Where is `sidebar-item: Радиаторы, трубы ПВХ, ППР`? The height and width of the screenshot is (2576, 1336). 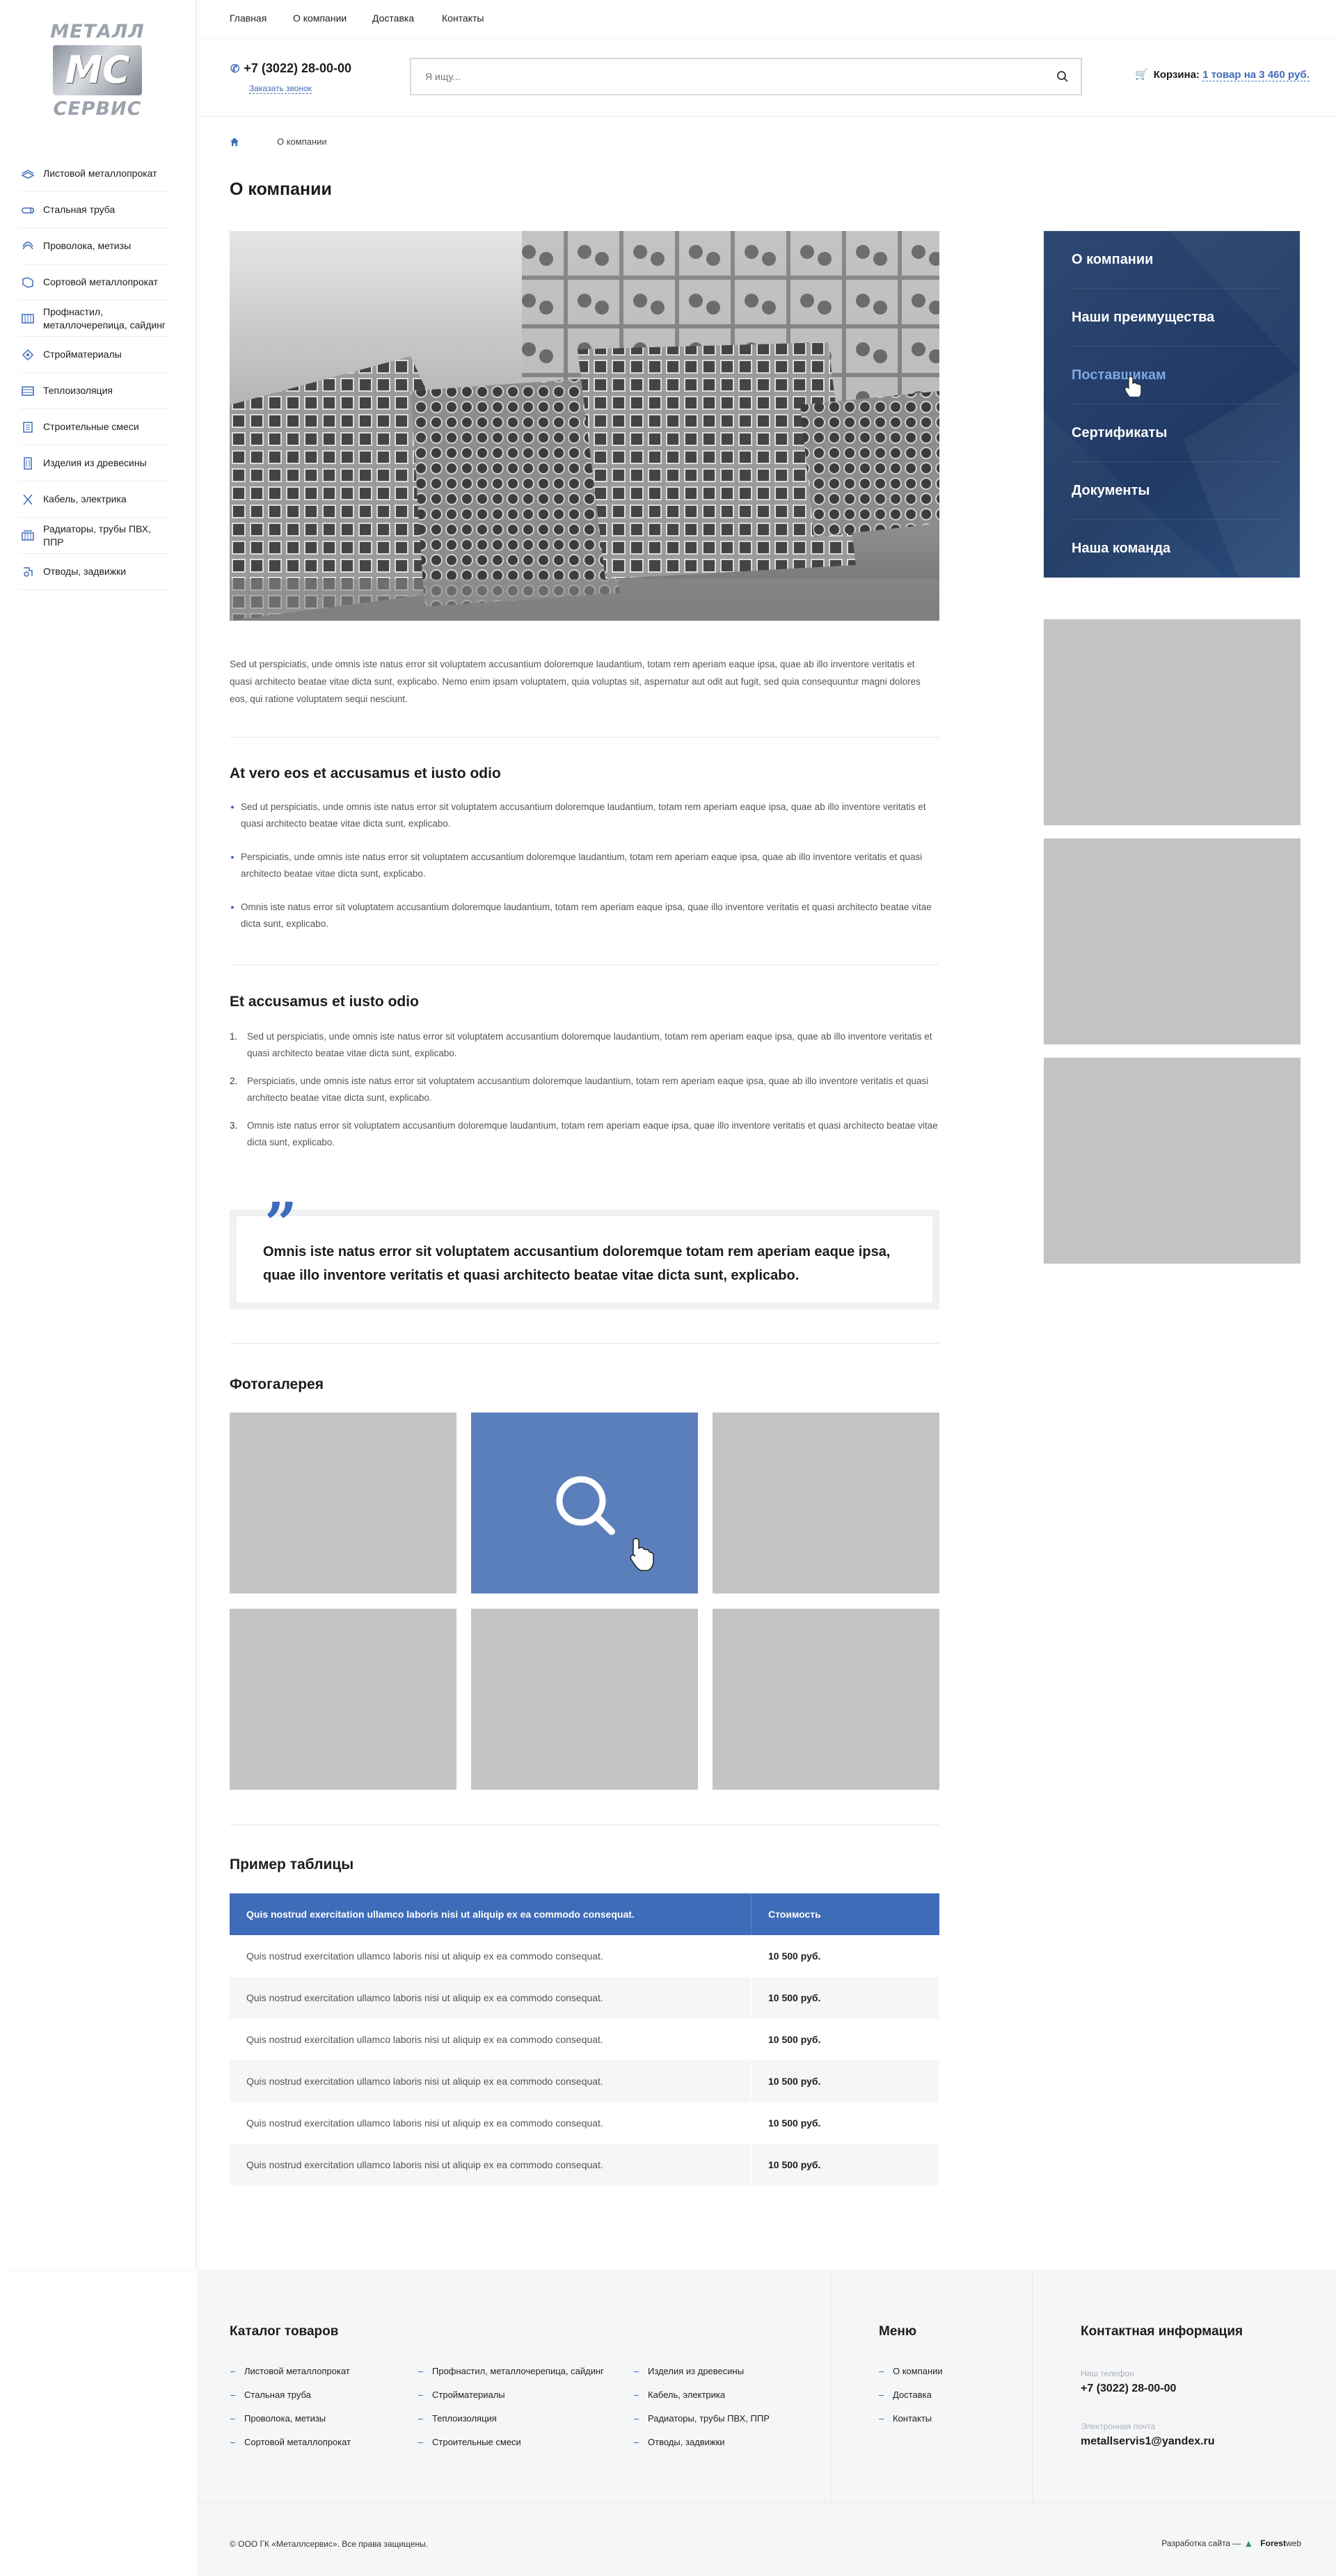
sidebar-item: Радиаторы, трубы ПВХ, ППР is located at coordinates (95, 536).